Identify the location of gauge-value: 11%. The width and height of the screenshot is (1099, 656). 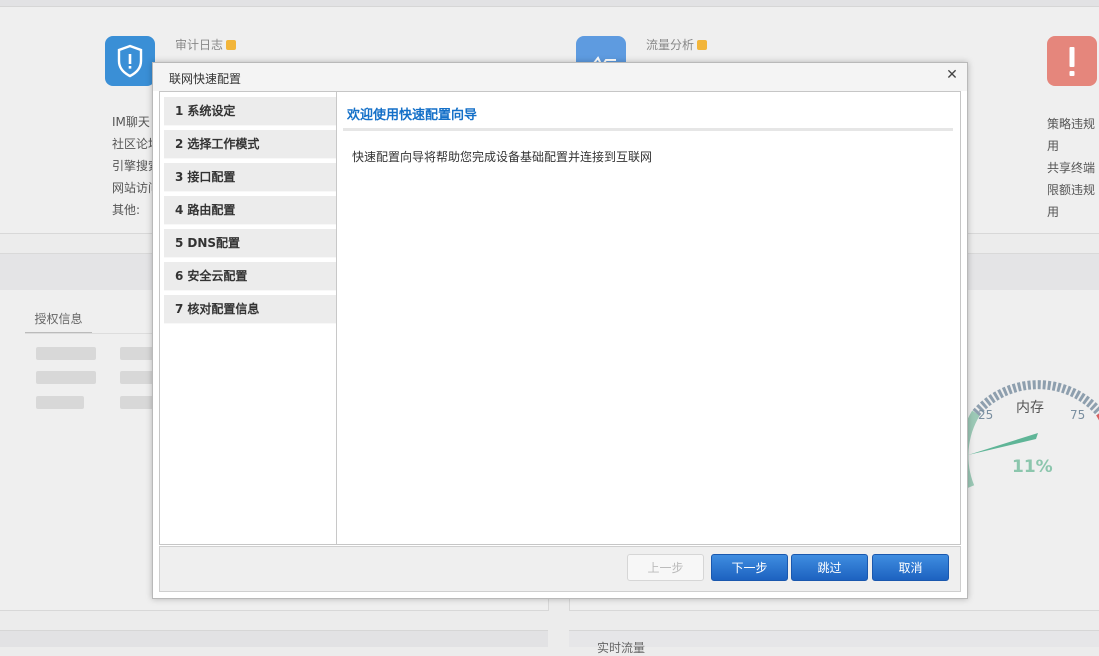
(1032, 467).